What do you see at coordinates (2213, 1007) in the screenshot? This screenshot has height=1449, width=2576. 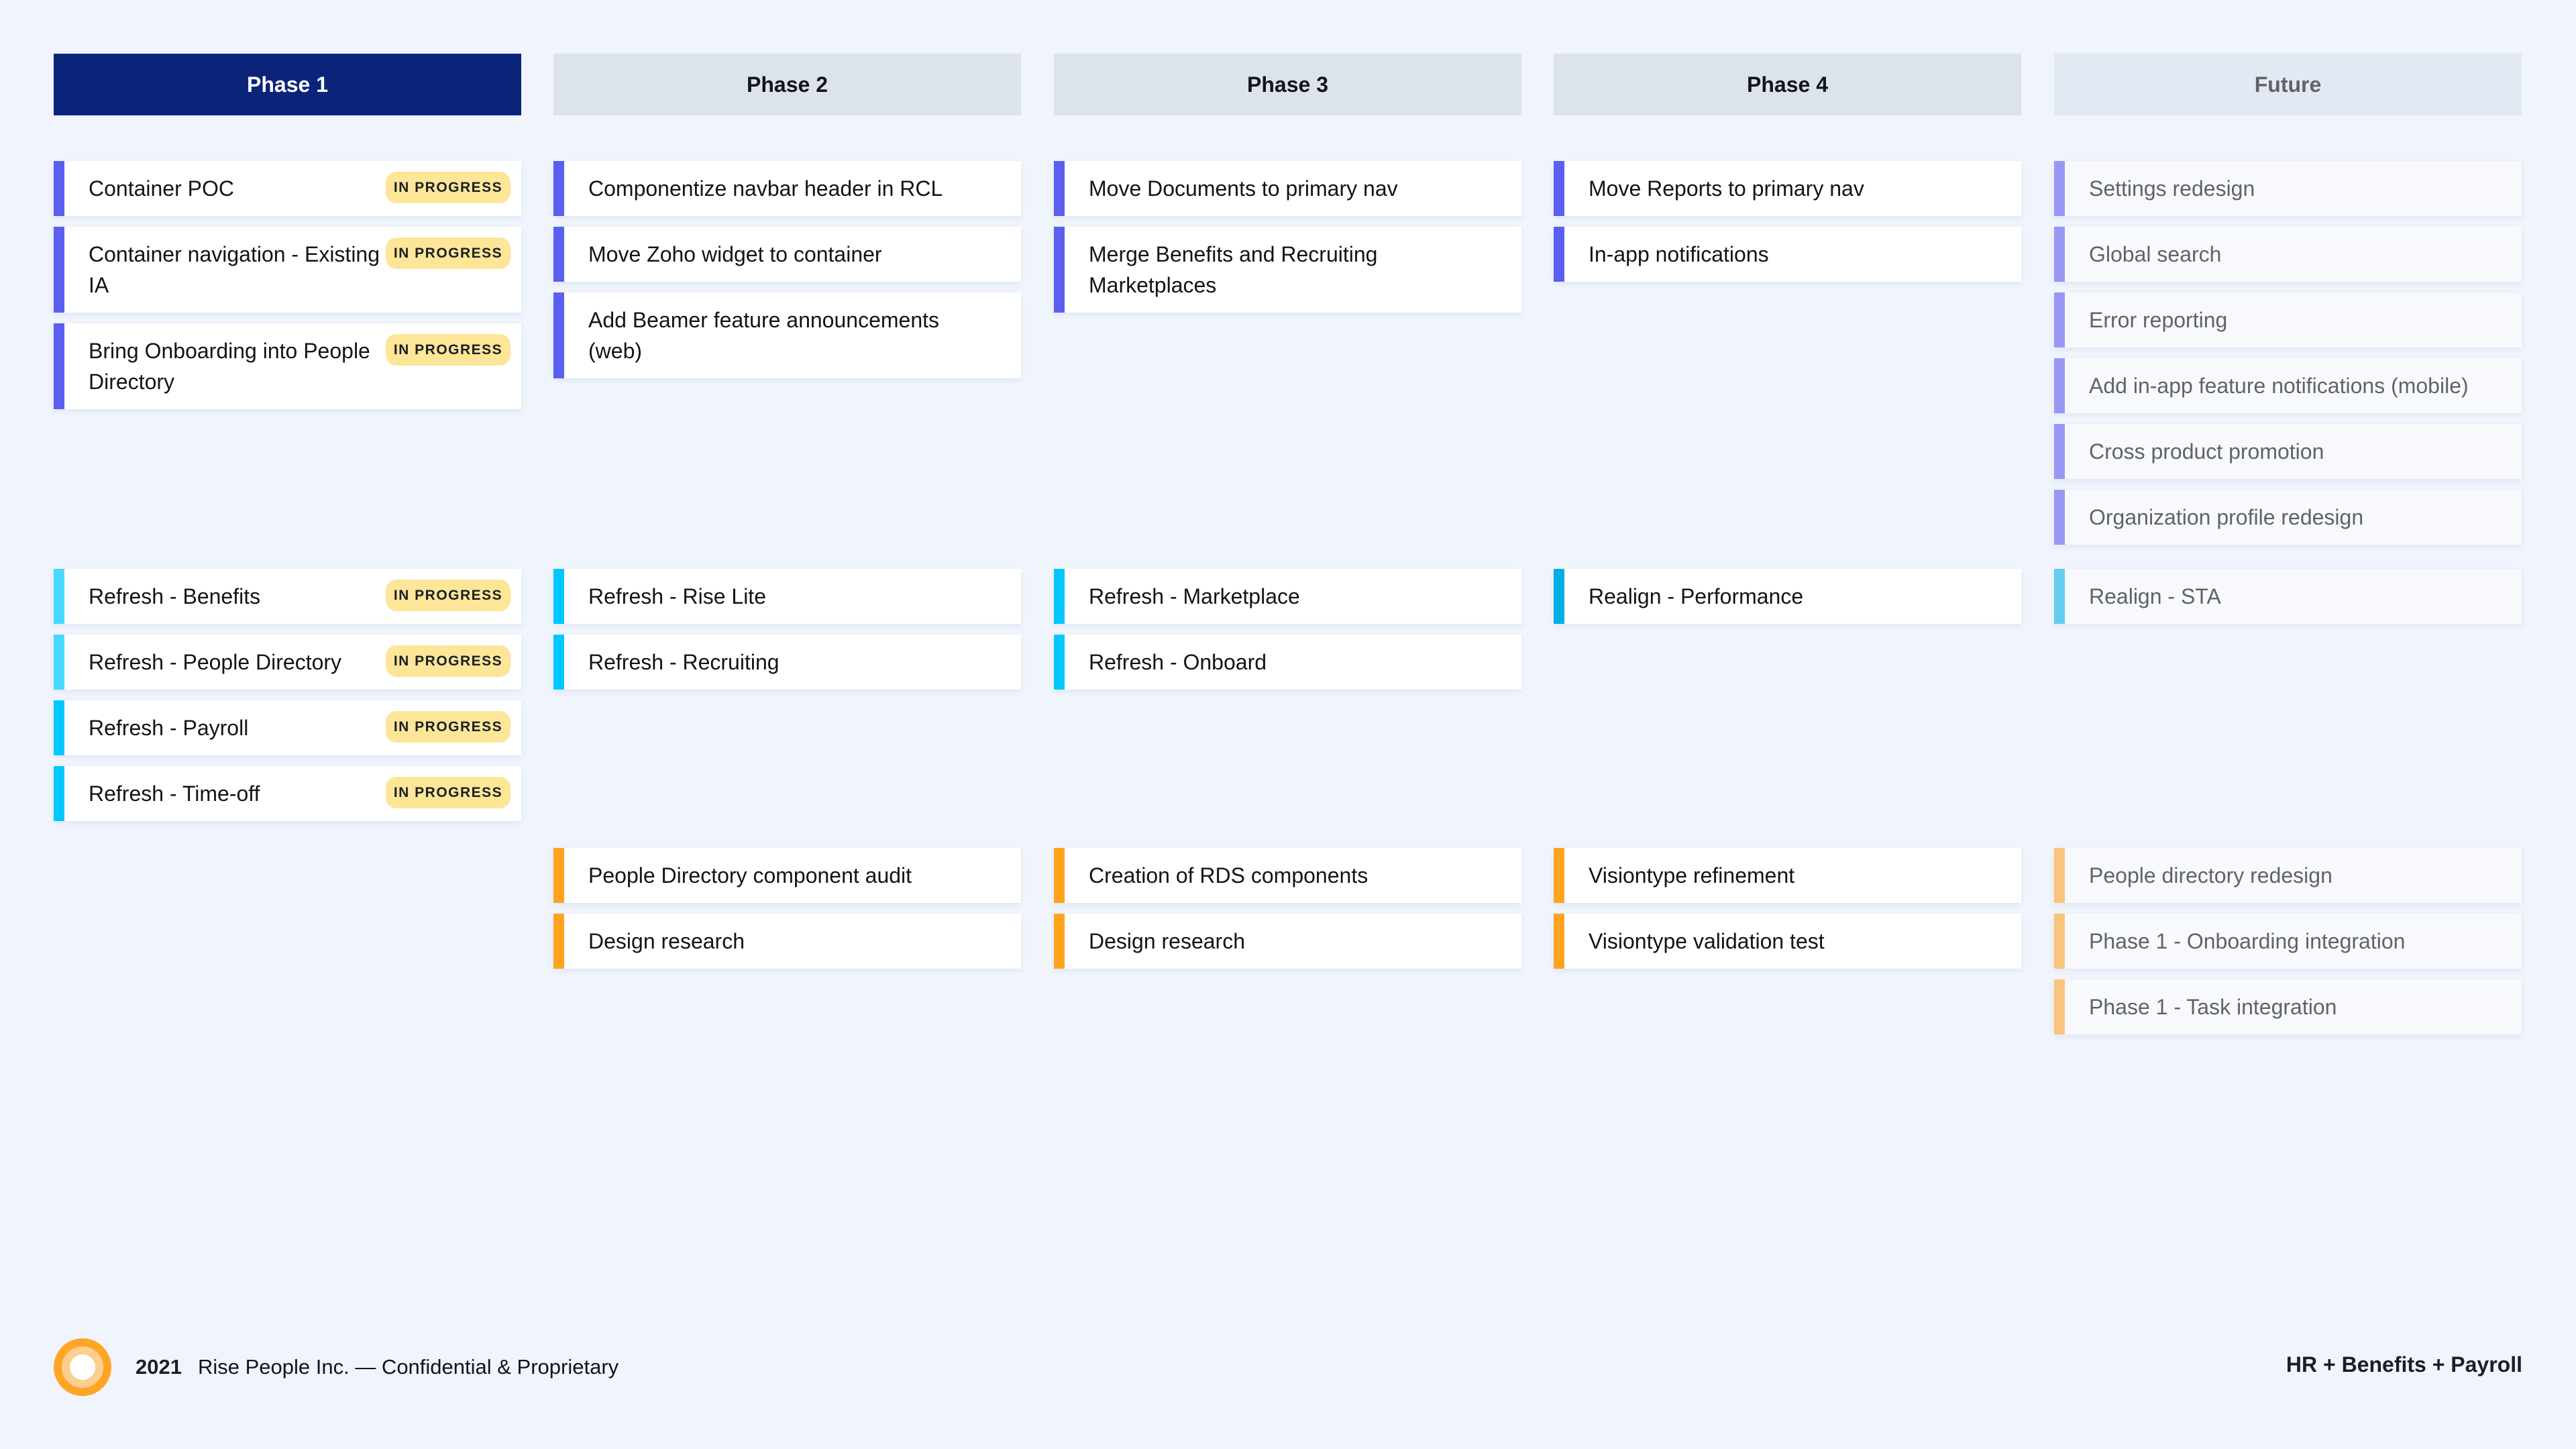 I see `card-title: Phase 1 - Task integration` at bounding box center [2213, 1007].